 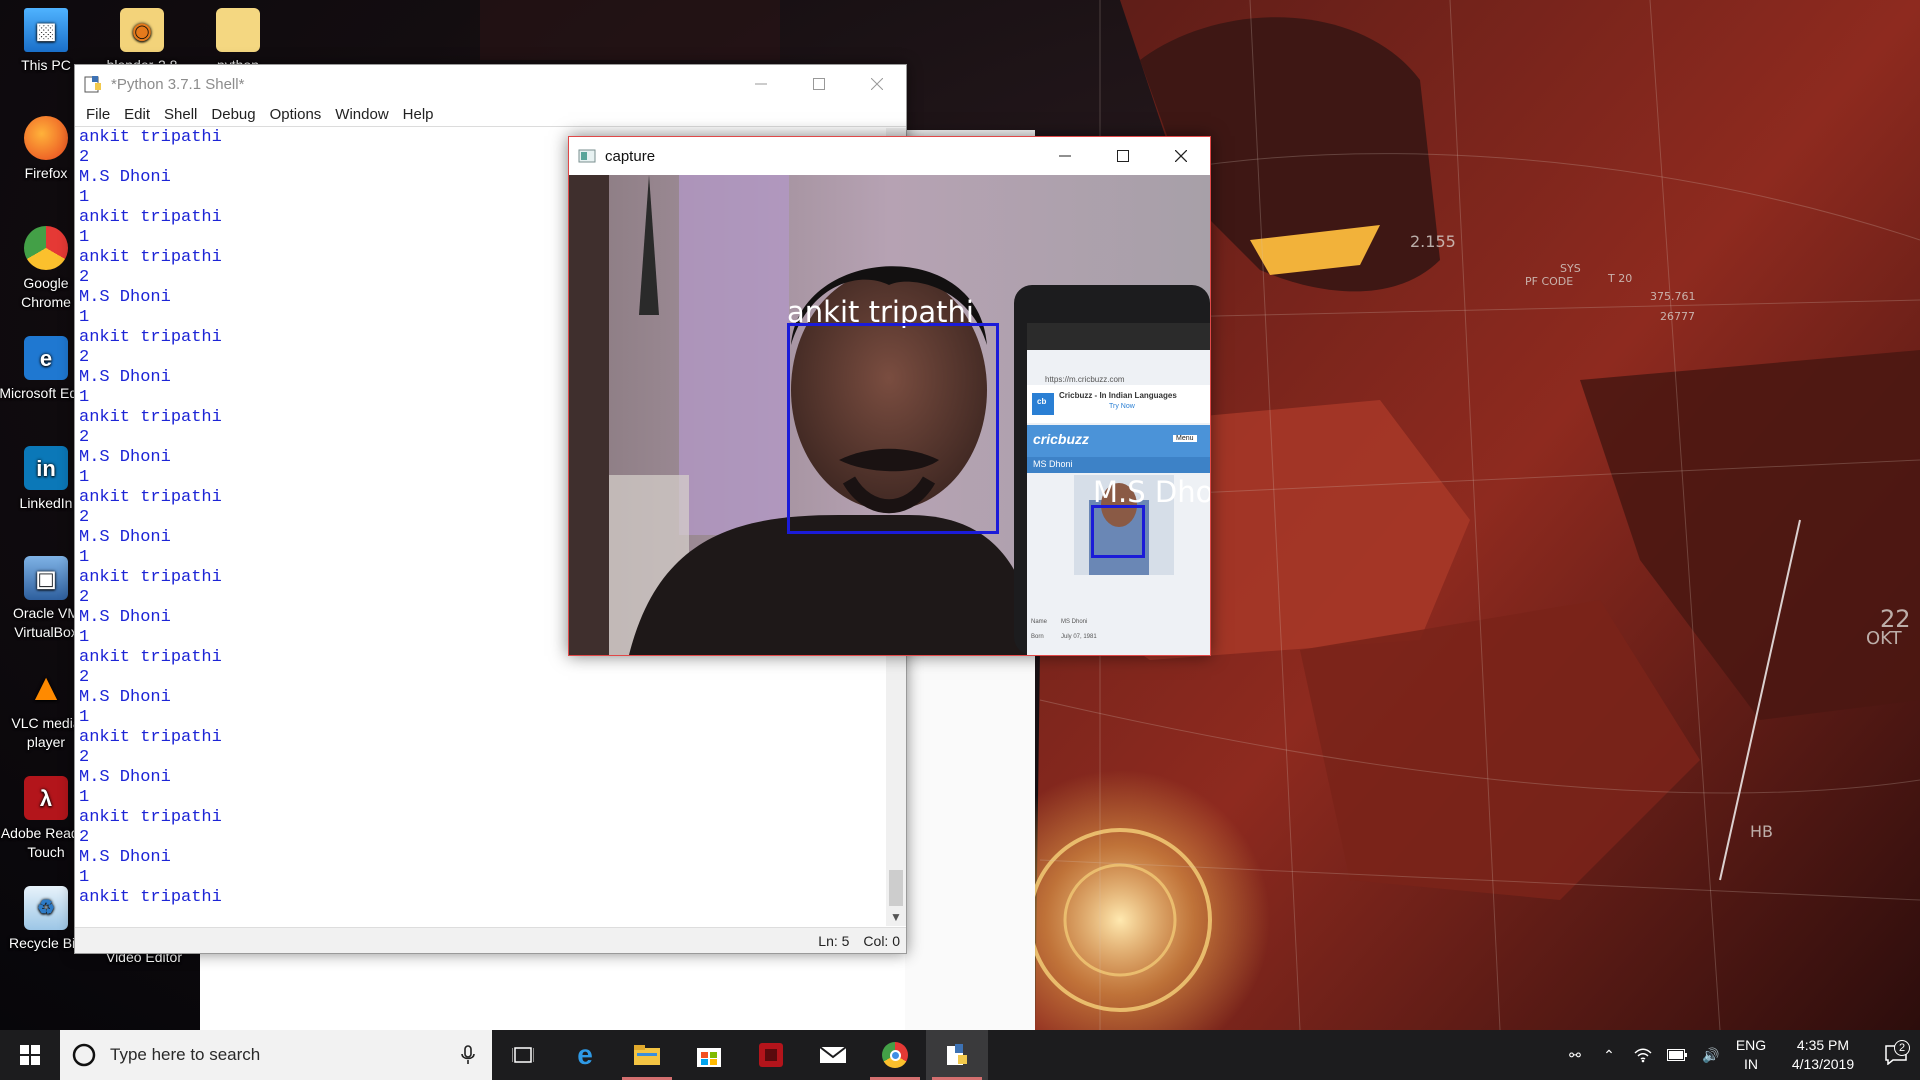 I want to click on lang-bottom: IN, so click(x=1751, y=1064).